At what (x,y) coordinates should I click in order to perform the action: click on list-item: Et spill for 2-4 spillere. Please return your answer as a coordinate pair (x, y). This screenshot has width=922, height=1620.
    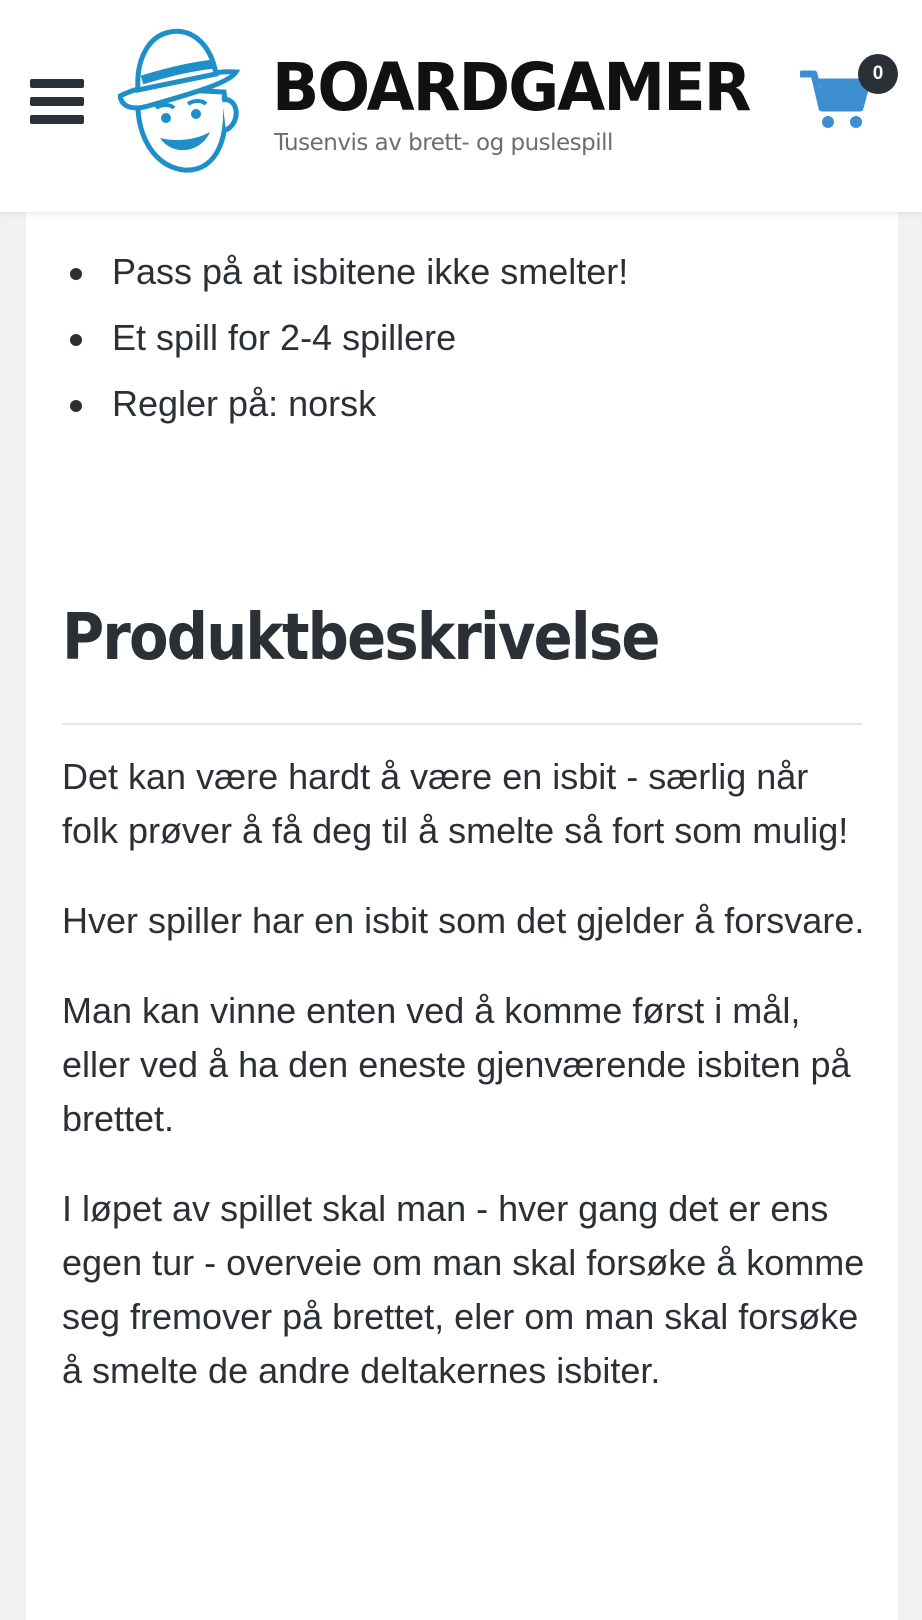
    Looking at the image, I should click on (327, 349).